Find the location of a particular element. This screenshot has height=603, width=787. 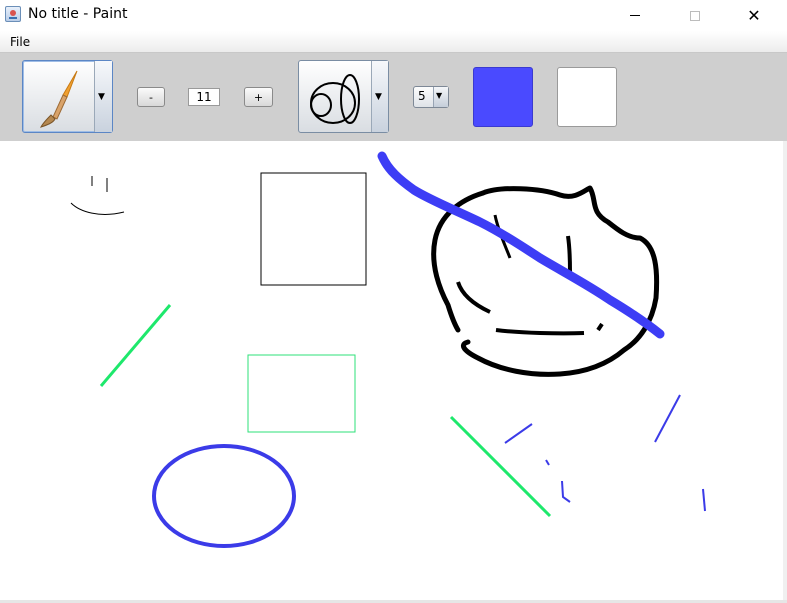

minimize-button is located at coordinates (635, 15).